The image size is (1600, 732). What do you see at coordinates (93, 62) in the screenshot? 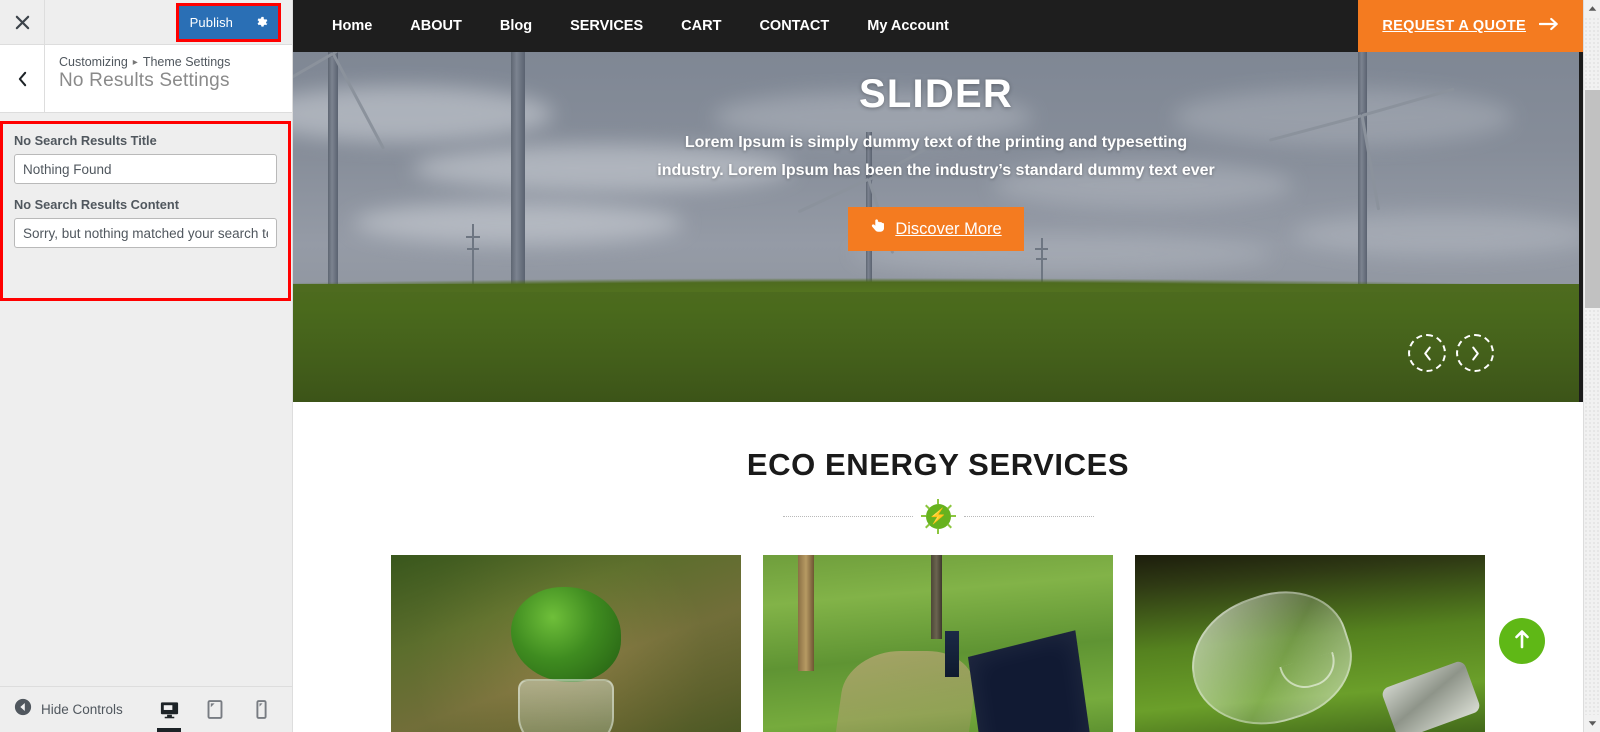
I see `breadcrumb-root: Customizing` at bounding box center [93, 62].